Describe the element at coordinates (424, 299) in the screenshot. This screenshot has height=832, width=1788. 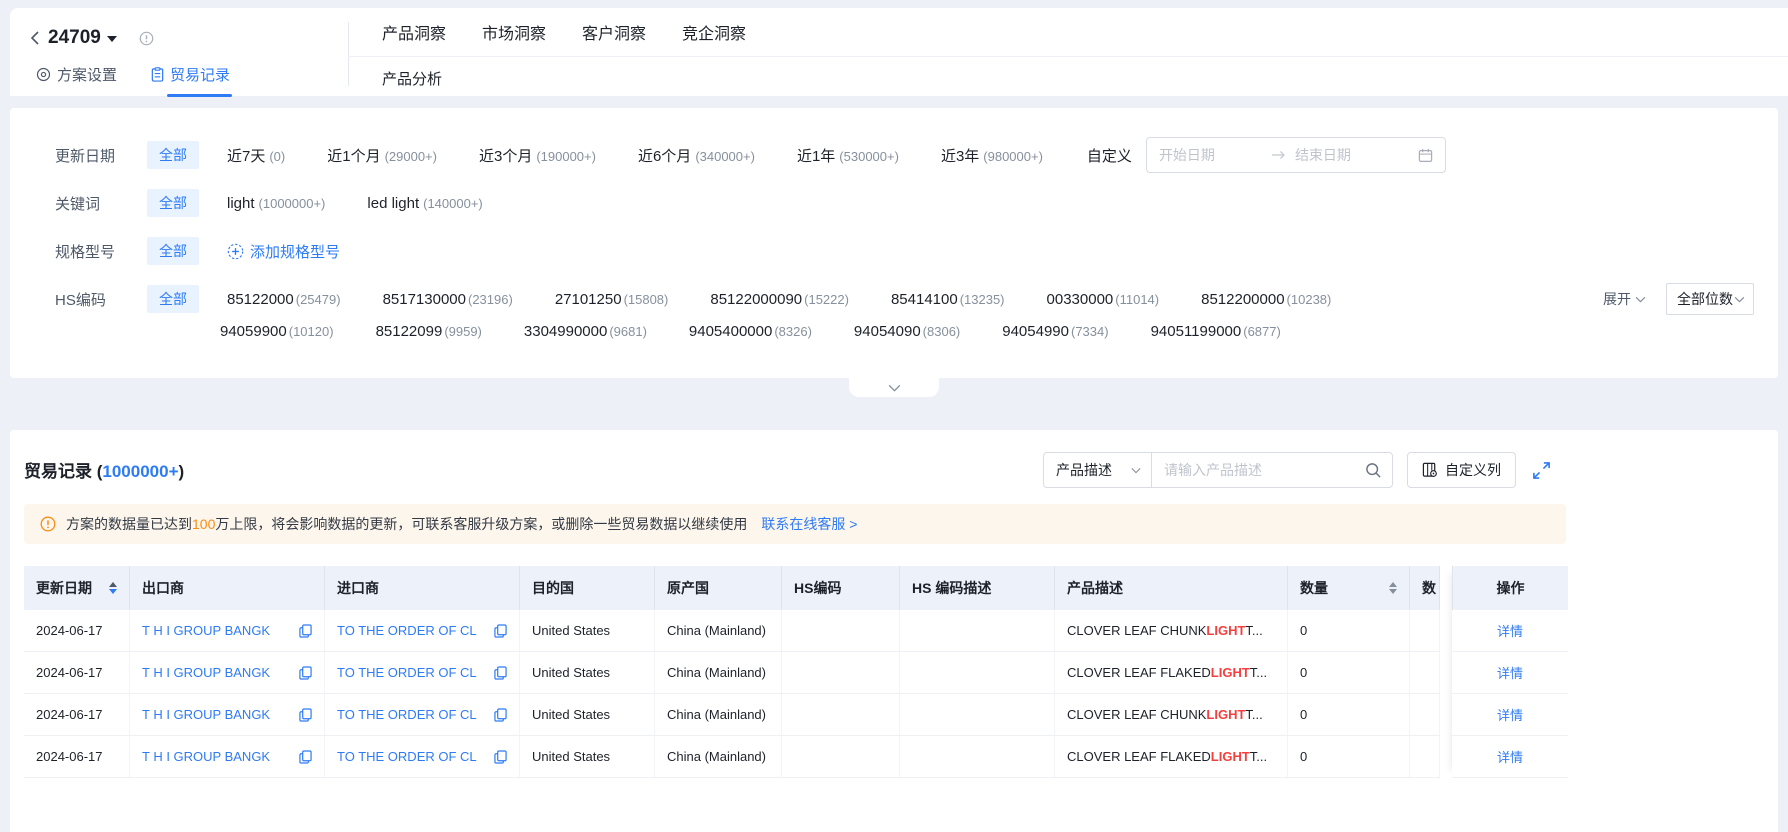
I see `hs-code: 8517130000` at that location.